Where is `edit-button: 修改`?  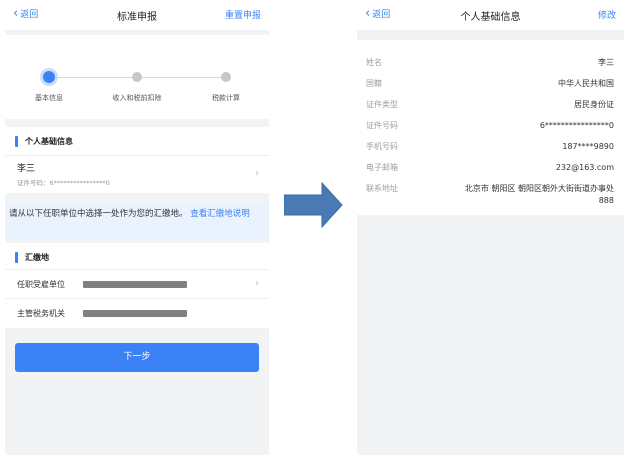
edit-button: 修改 is located at coordinates (607, 14).